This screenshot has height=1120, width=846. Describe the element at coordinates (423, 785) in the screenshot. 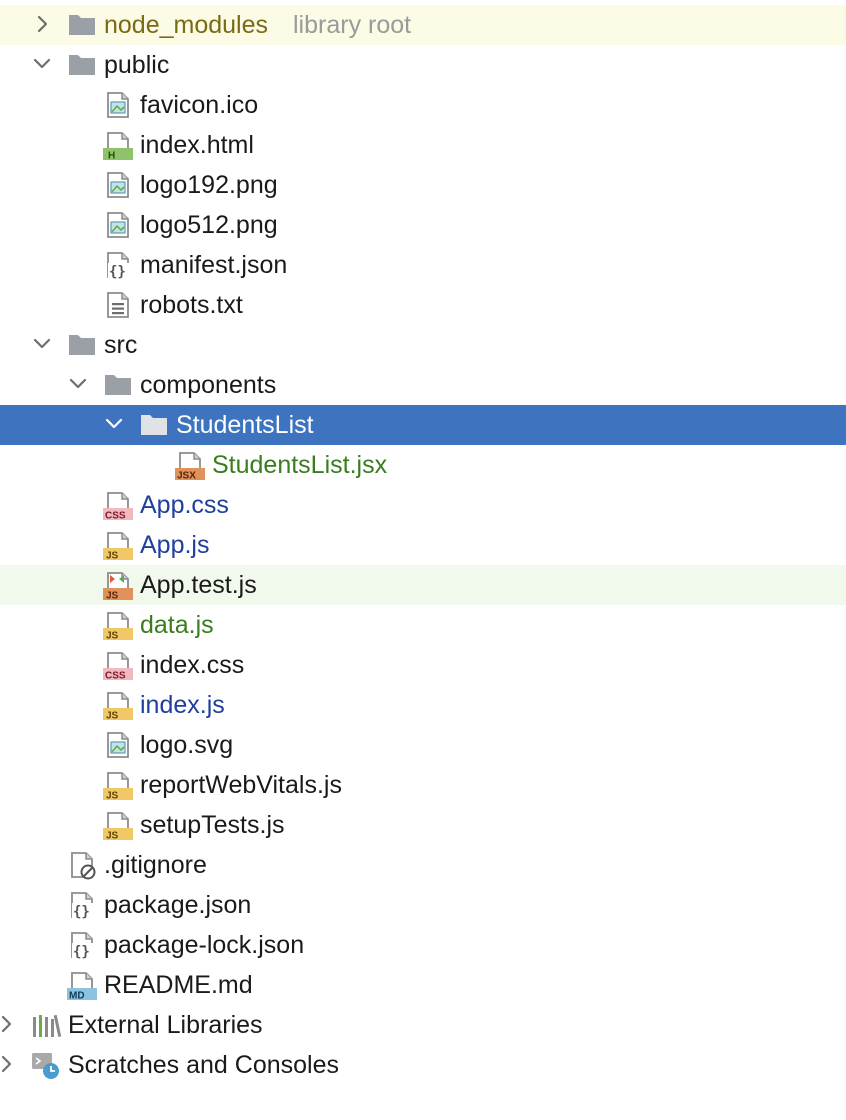

I see `tree-row-report-web-vitals: JS reportWebVitals.js` at that location.